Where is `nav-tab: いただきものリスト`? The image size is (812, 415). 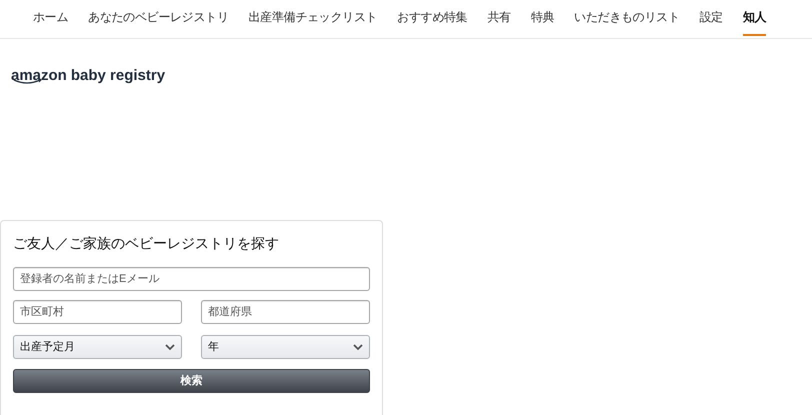 nav-tab: いただきものリスト is located at coordinates (627, 18).